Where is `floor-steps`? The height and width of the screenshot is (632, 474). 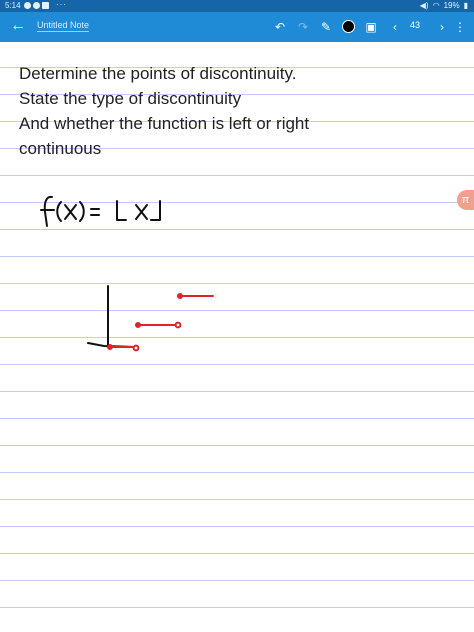 floor-steps is located at coordinates (160, 322).